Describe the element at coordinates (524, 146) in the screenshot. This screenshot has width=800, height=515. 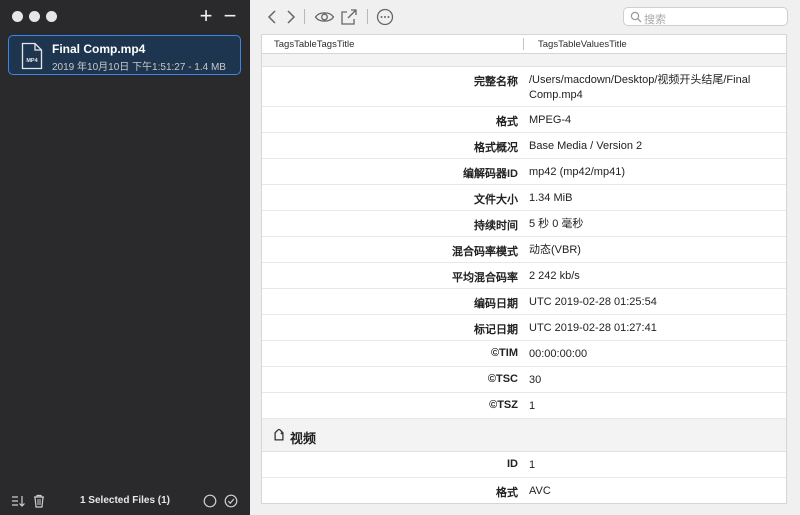
I see `table-row: 格式概况 Base Media / Version 2` at that location.